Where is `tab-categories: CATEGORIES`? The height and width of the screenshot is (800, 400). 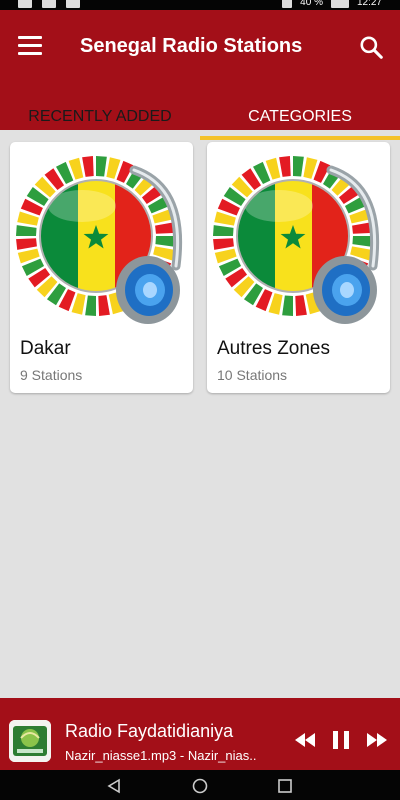
tab-categories: CATEGORIES is located at coordinates (300, 117).